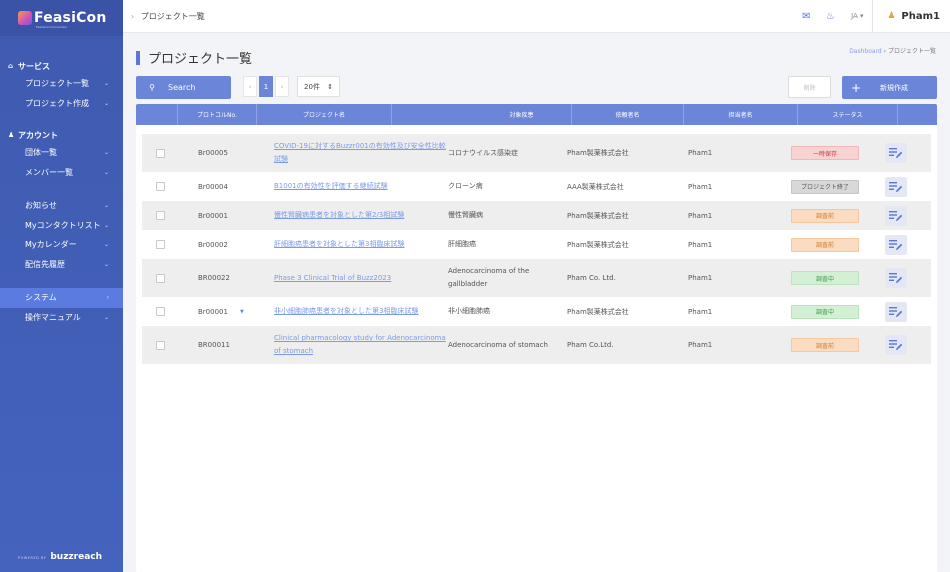 This screenshot has height=572, width=950. I want to click on logo-text: FeasiCon, so click(70, 18).